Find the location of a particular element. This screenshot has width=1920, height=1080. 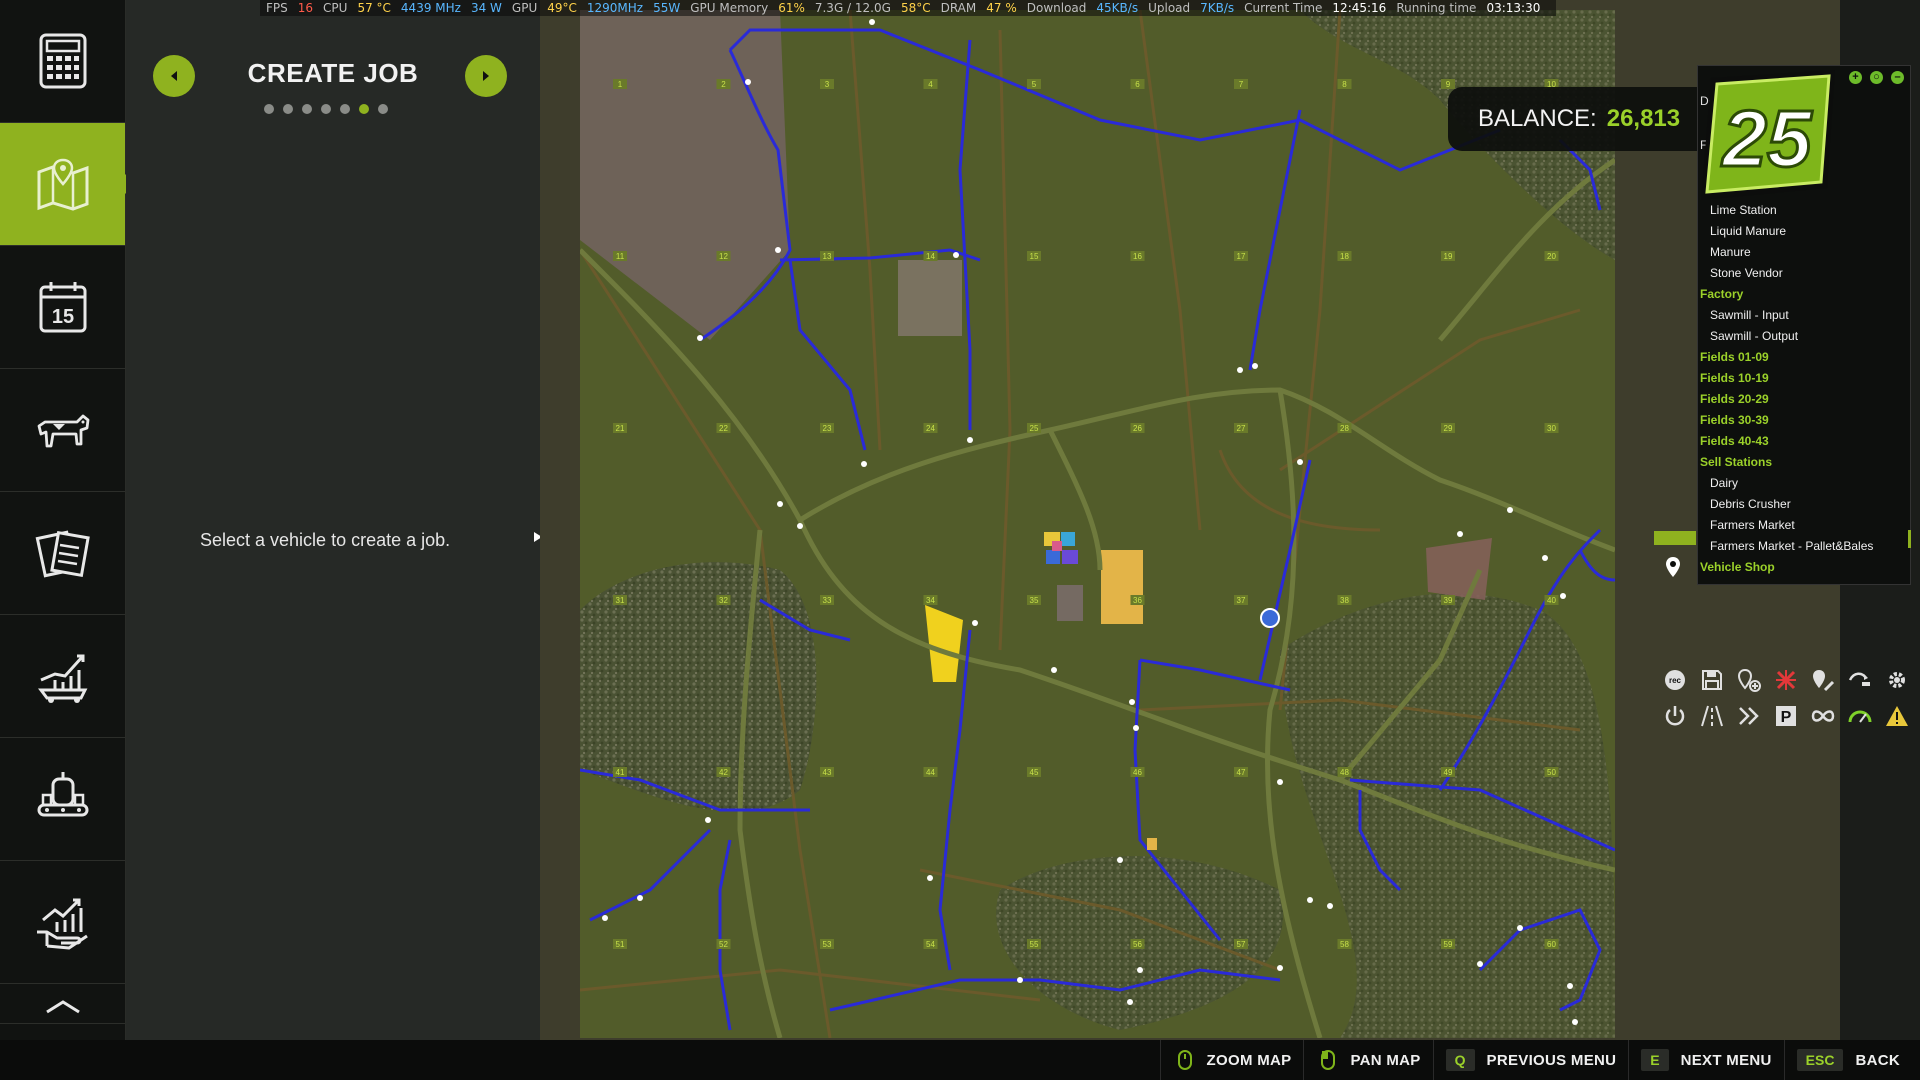

field-number: 42 is located at coordinates (723, 772).